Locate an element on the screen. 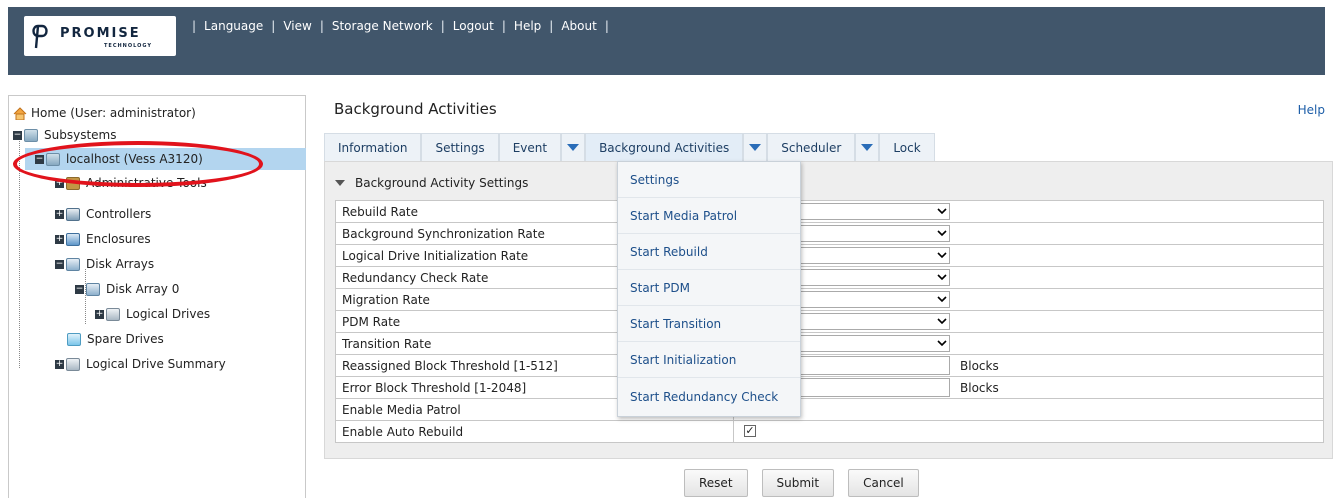  row-label: Enable Auto Rebuild is located at coordinates (534, 431).